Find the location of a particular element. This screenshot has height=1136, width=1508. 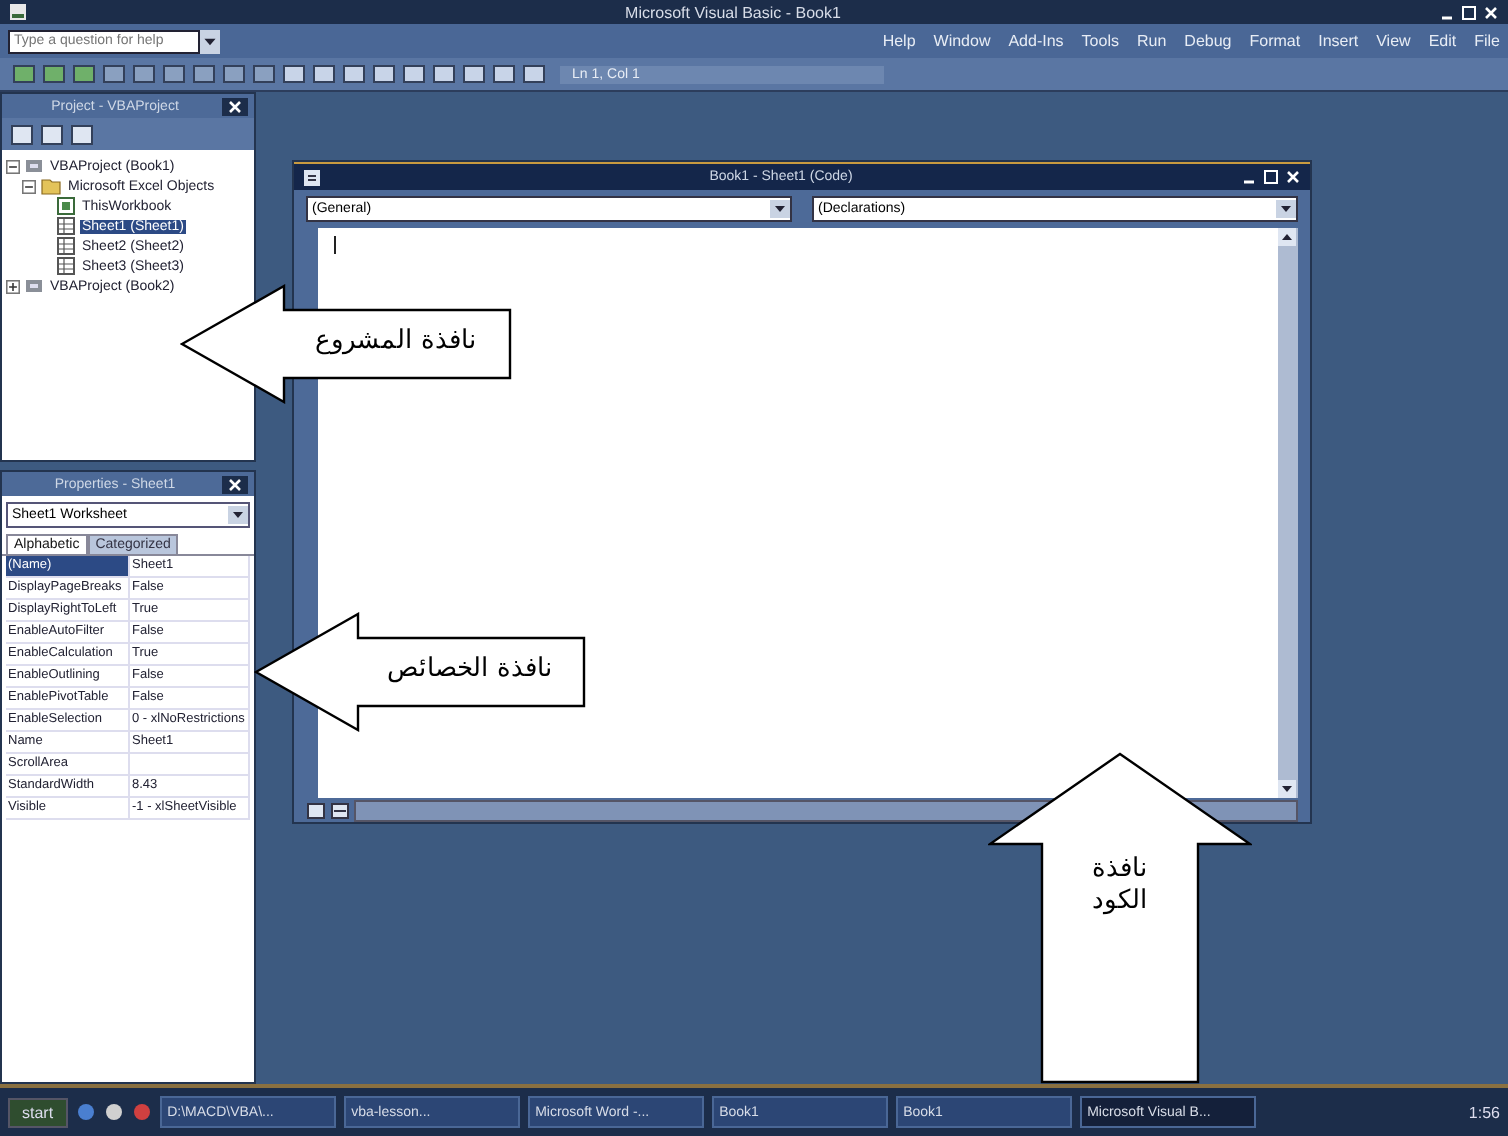

menu-item: Edit is located at coordinates (1442, 41).